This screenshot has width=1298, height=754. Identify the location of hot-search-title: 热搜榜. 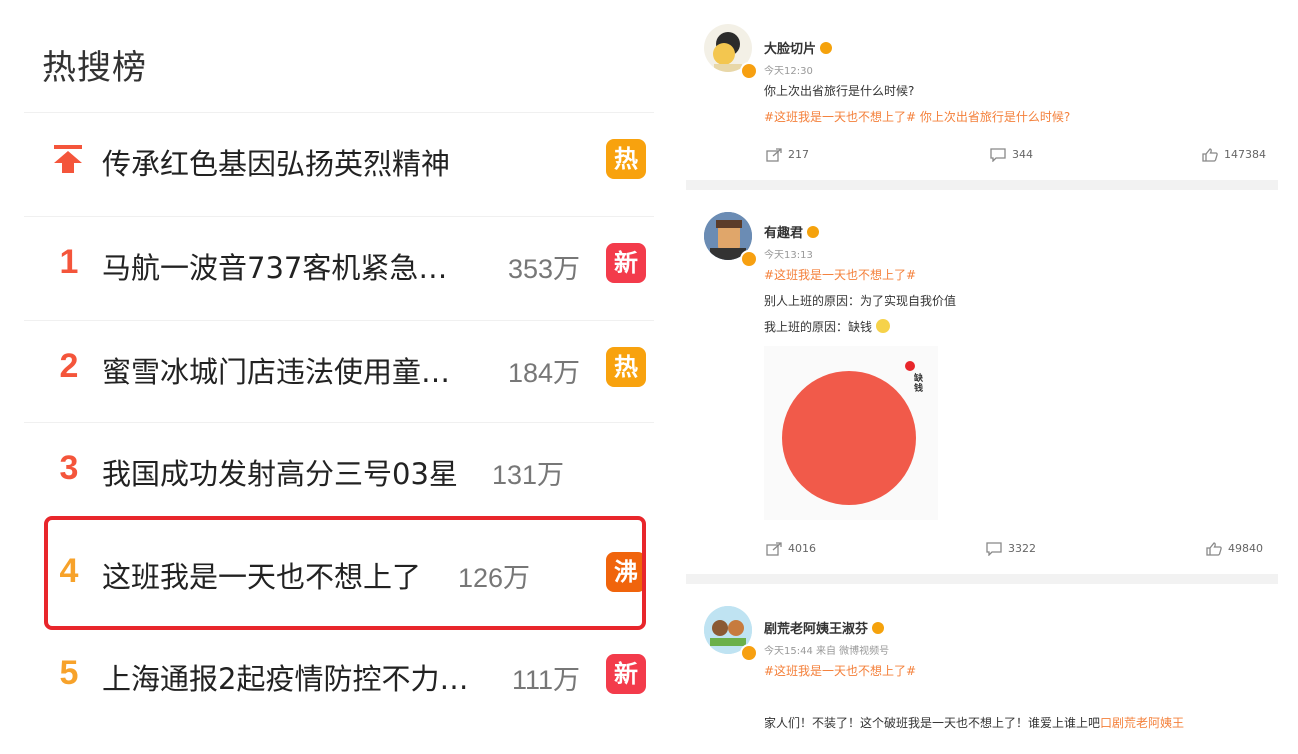
(94, 68).